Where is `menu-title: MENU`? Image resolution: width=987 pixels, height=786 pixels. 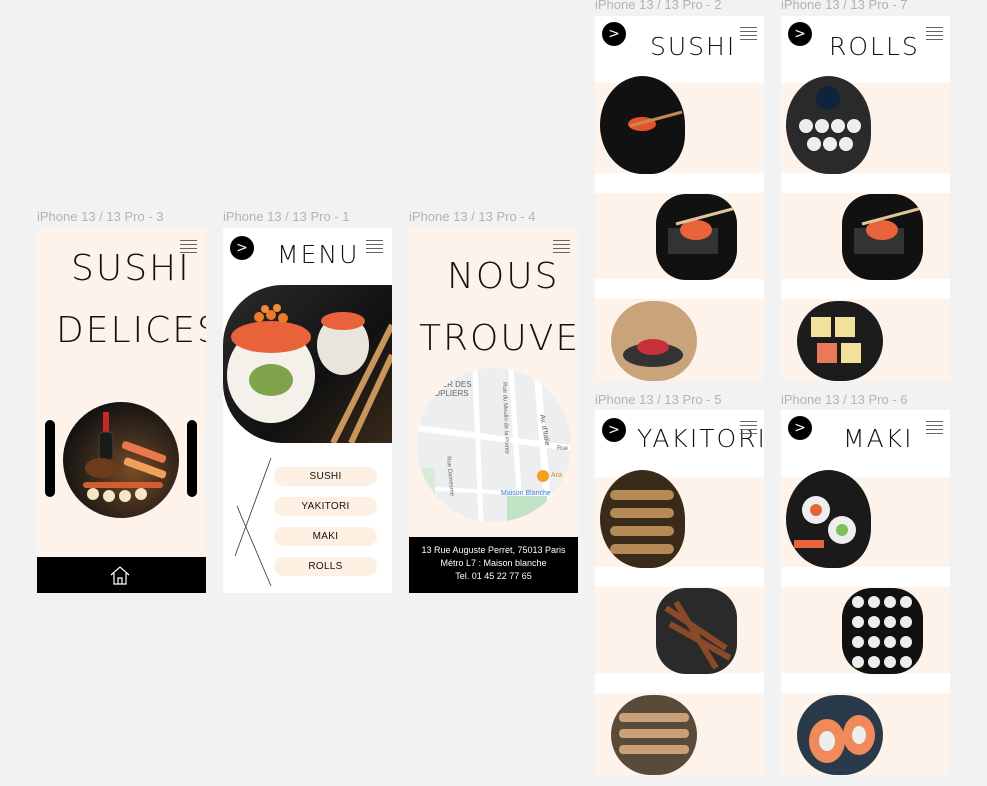
menu-title: MENU is located at coordinates (318, 254).